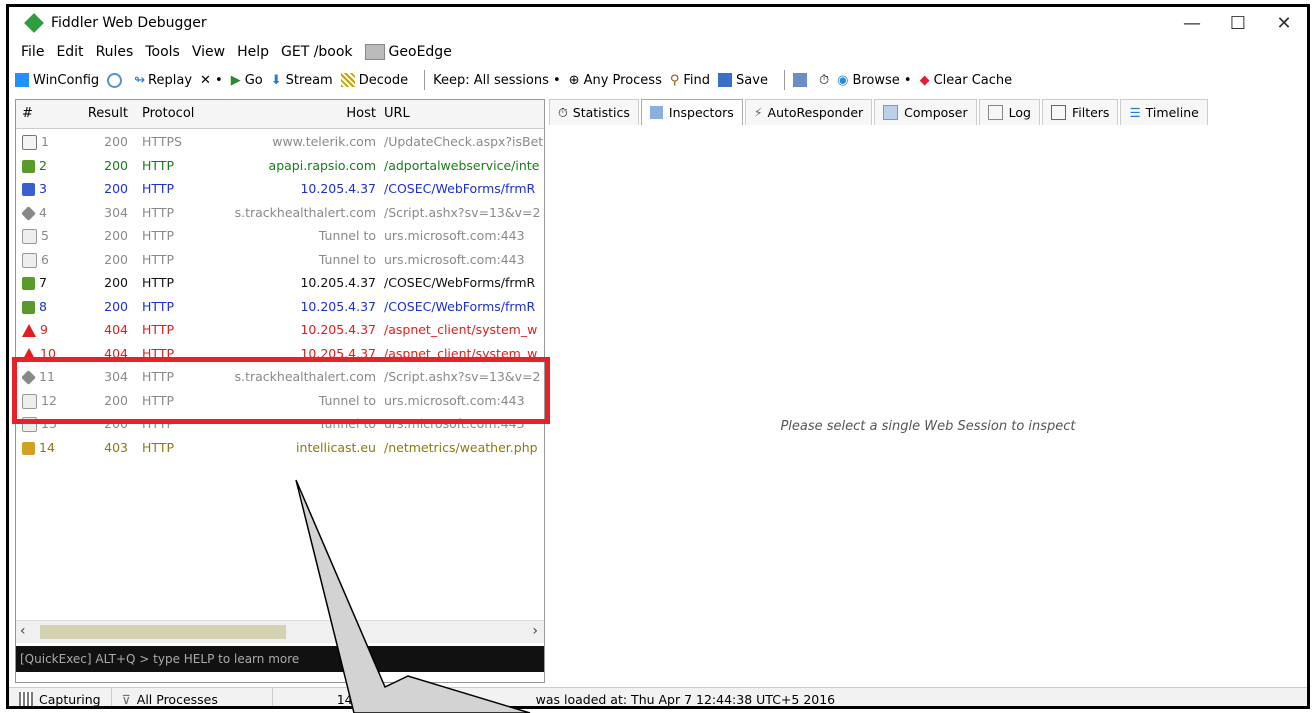 This screenshot has height=713, width=1316. What do you see at coordinates (51, 283) in the screenshot?
I see `session-number: 7` at bounding box center [51, 283].